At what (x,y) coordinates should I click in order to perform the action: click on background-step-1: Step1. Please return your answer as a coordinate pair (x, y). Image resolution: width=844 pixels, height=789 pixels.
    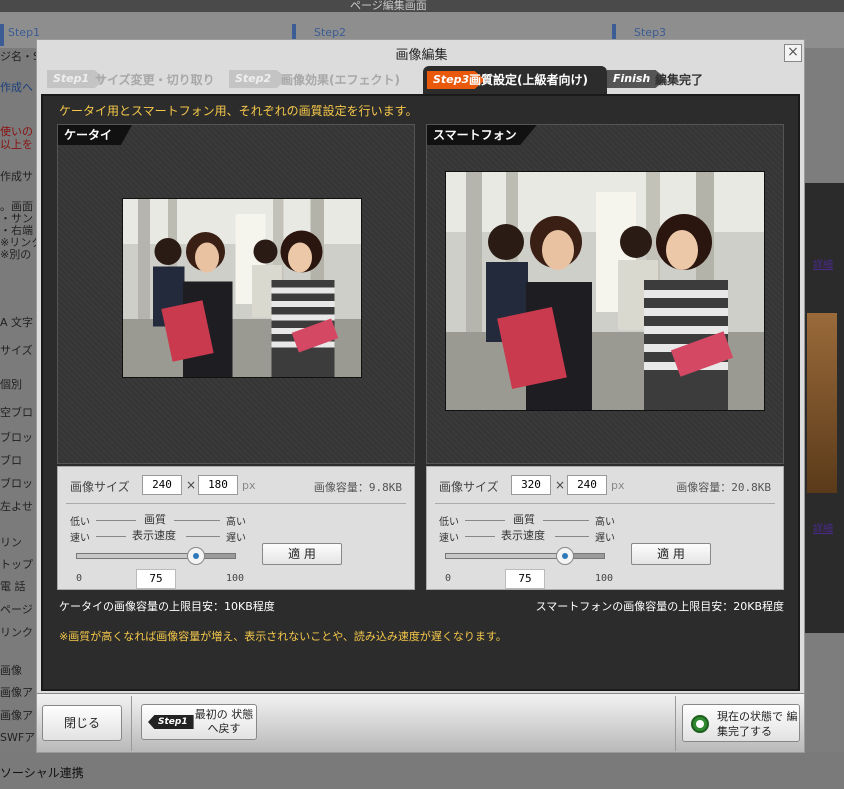
    Looking at the image, I should click on (20, 35).